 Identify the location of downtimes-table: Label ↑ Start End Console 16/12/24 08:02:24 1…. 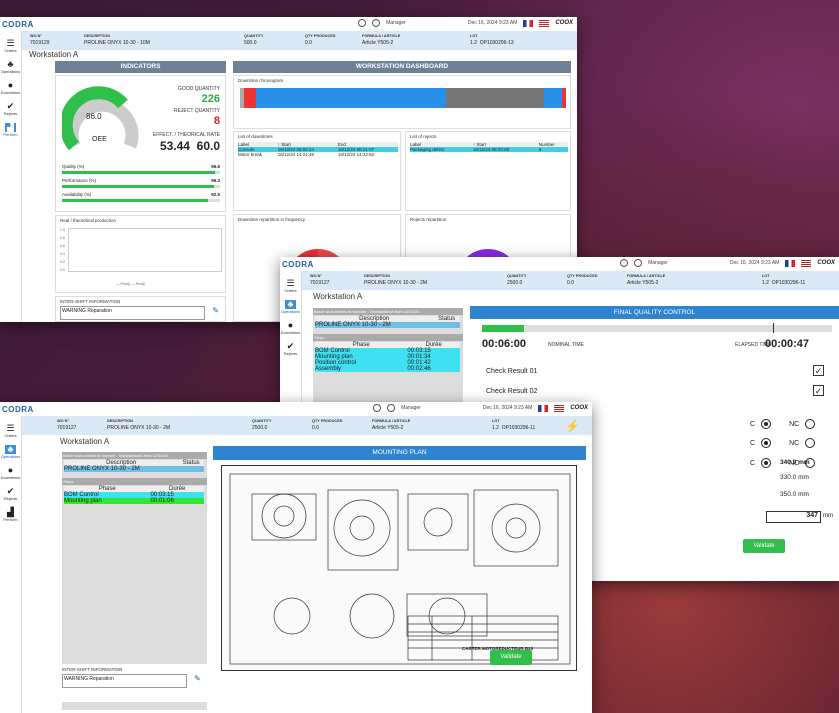
(318, 149).